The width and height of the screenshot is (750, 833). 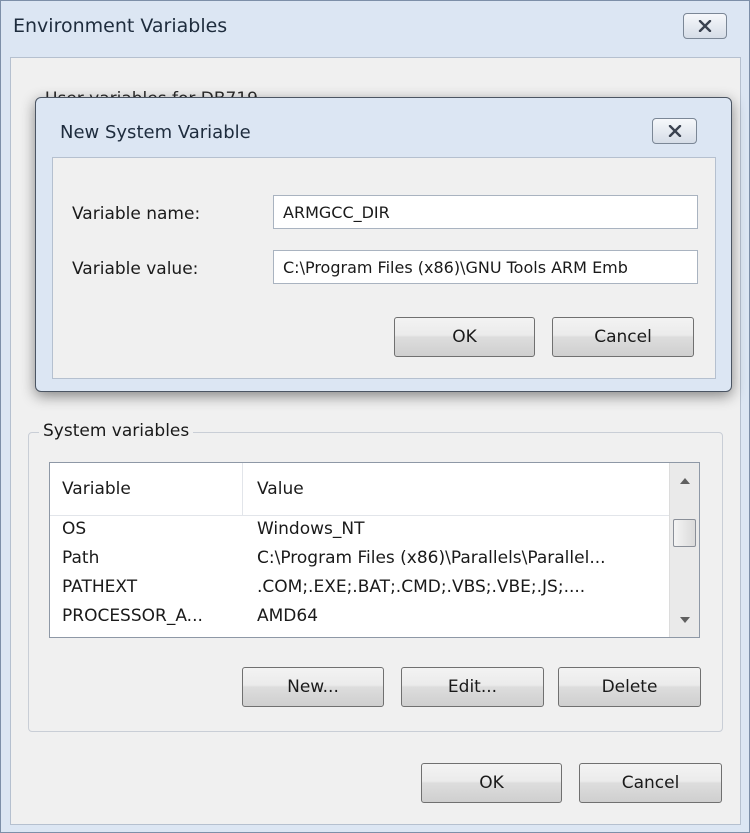 I want to click on system-variables-label: System variables, so click(x=116, y=431).